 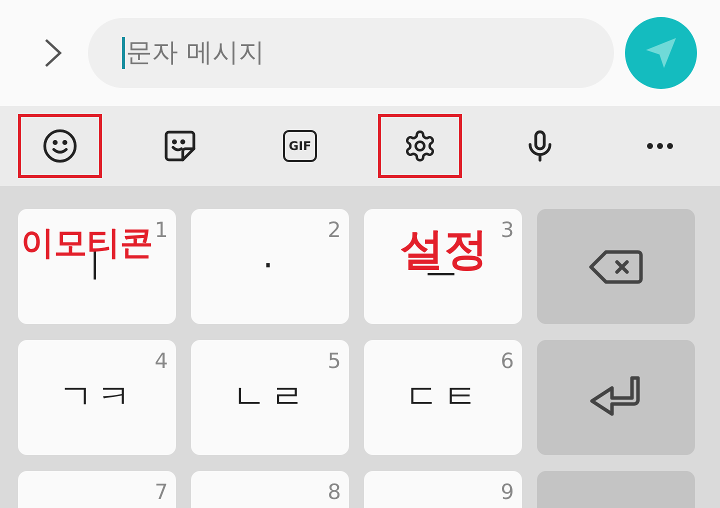 I want to click on keyboard-key: 2 ·, so click(x=270, y=266).